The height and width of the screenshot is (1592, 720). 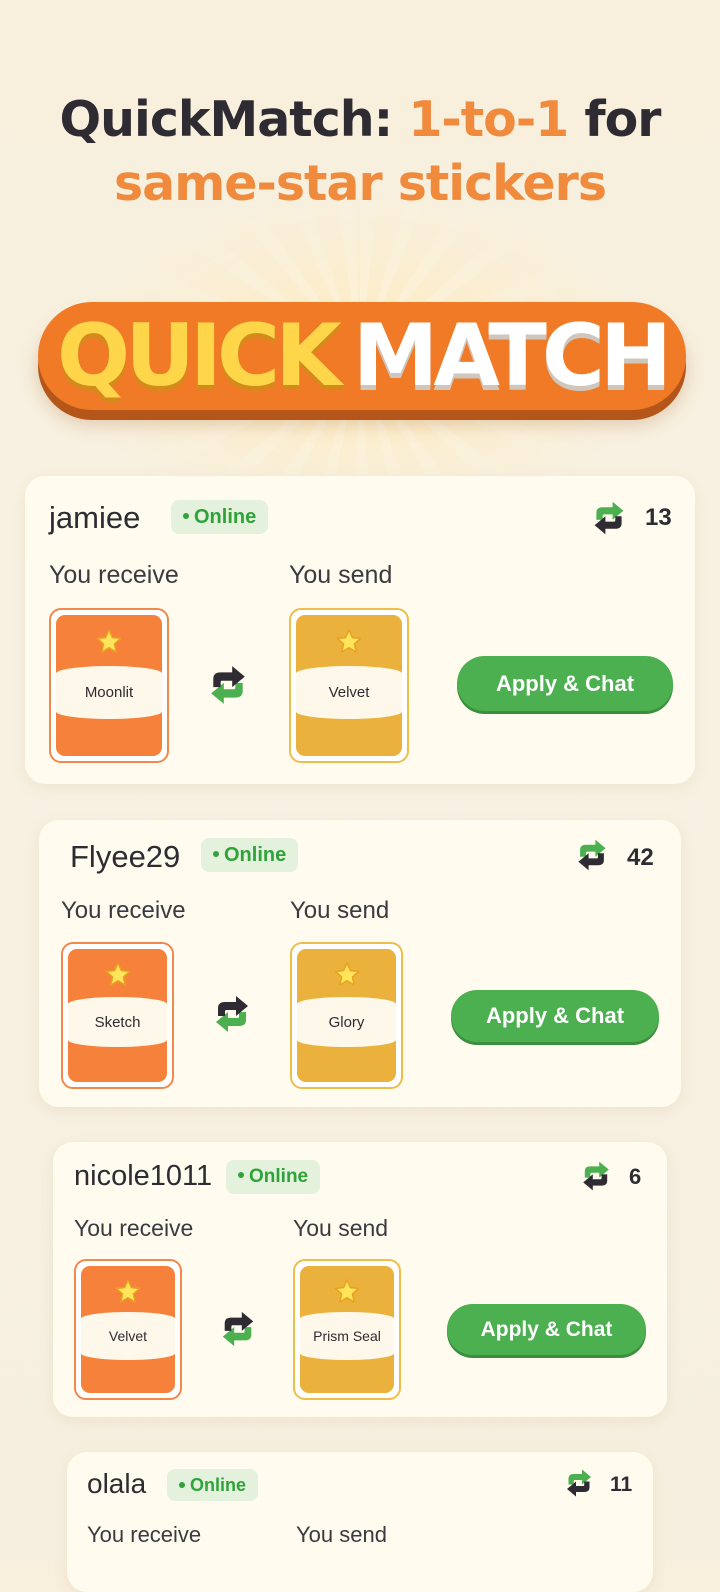 I want to click on send-sticker: Prism Seal, so click(x=347, y=1329).